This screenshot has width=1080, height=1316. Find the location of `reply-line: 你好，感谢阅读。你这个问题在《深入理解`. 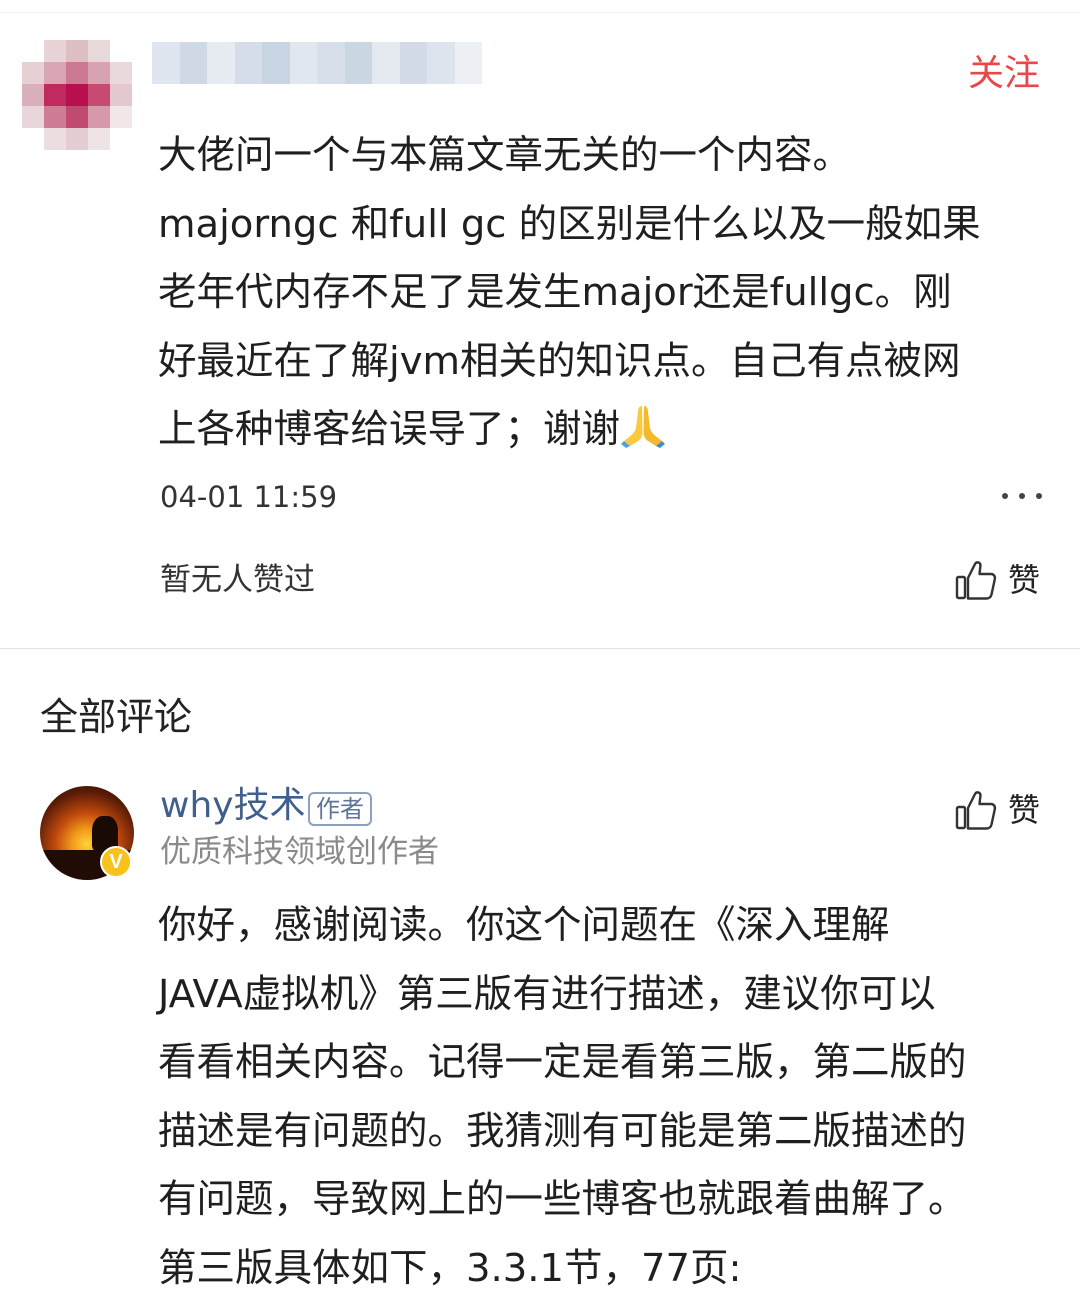

reply-line: 你好，感谢阅读。你这个问题在《深入理解 is located at coordinates (524, 925).